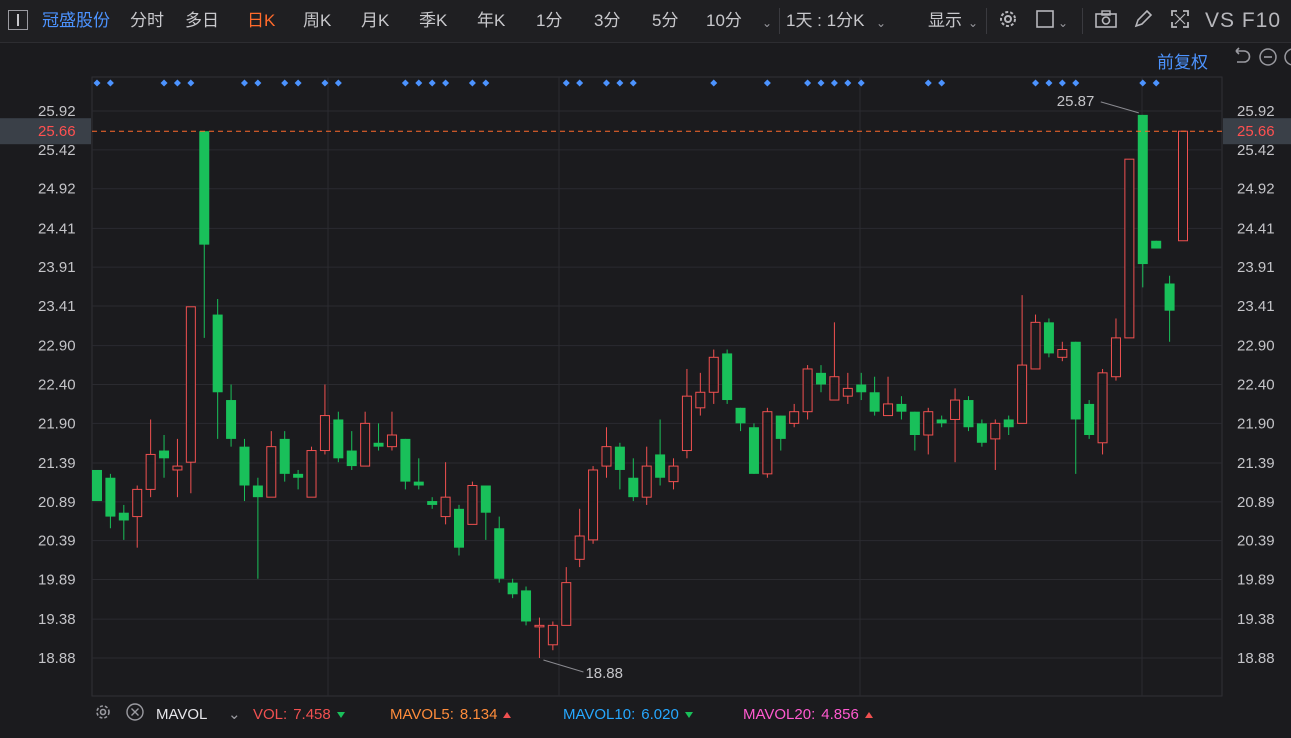 The image size is (1291, 738). Describe the element at coordinates (549, 21) in the screenshot. I see `tab-1min: 1分` at that location.